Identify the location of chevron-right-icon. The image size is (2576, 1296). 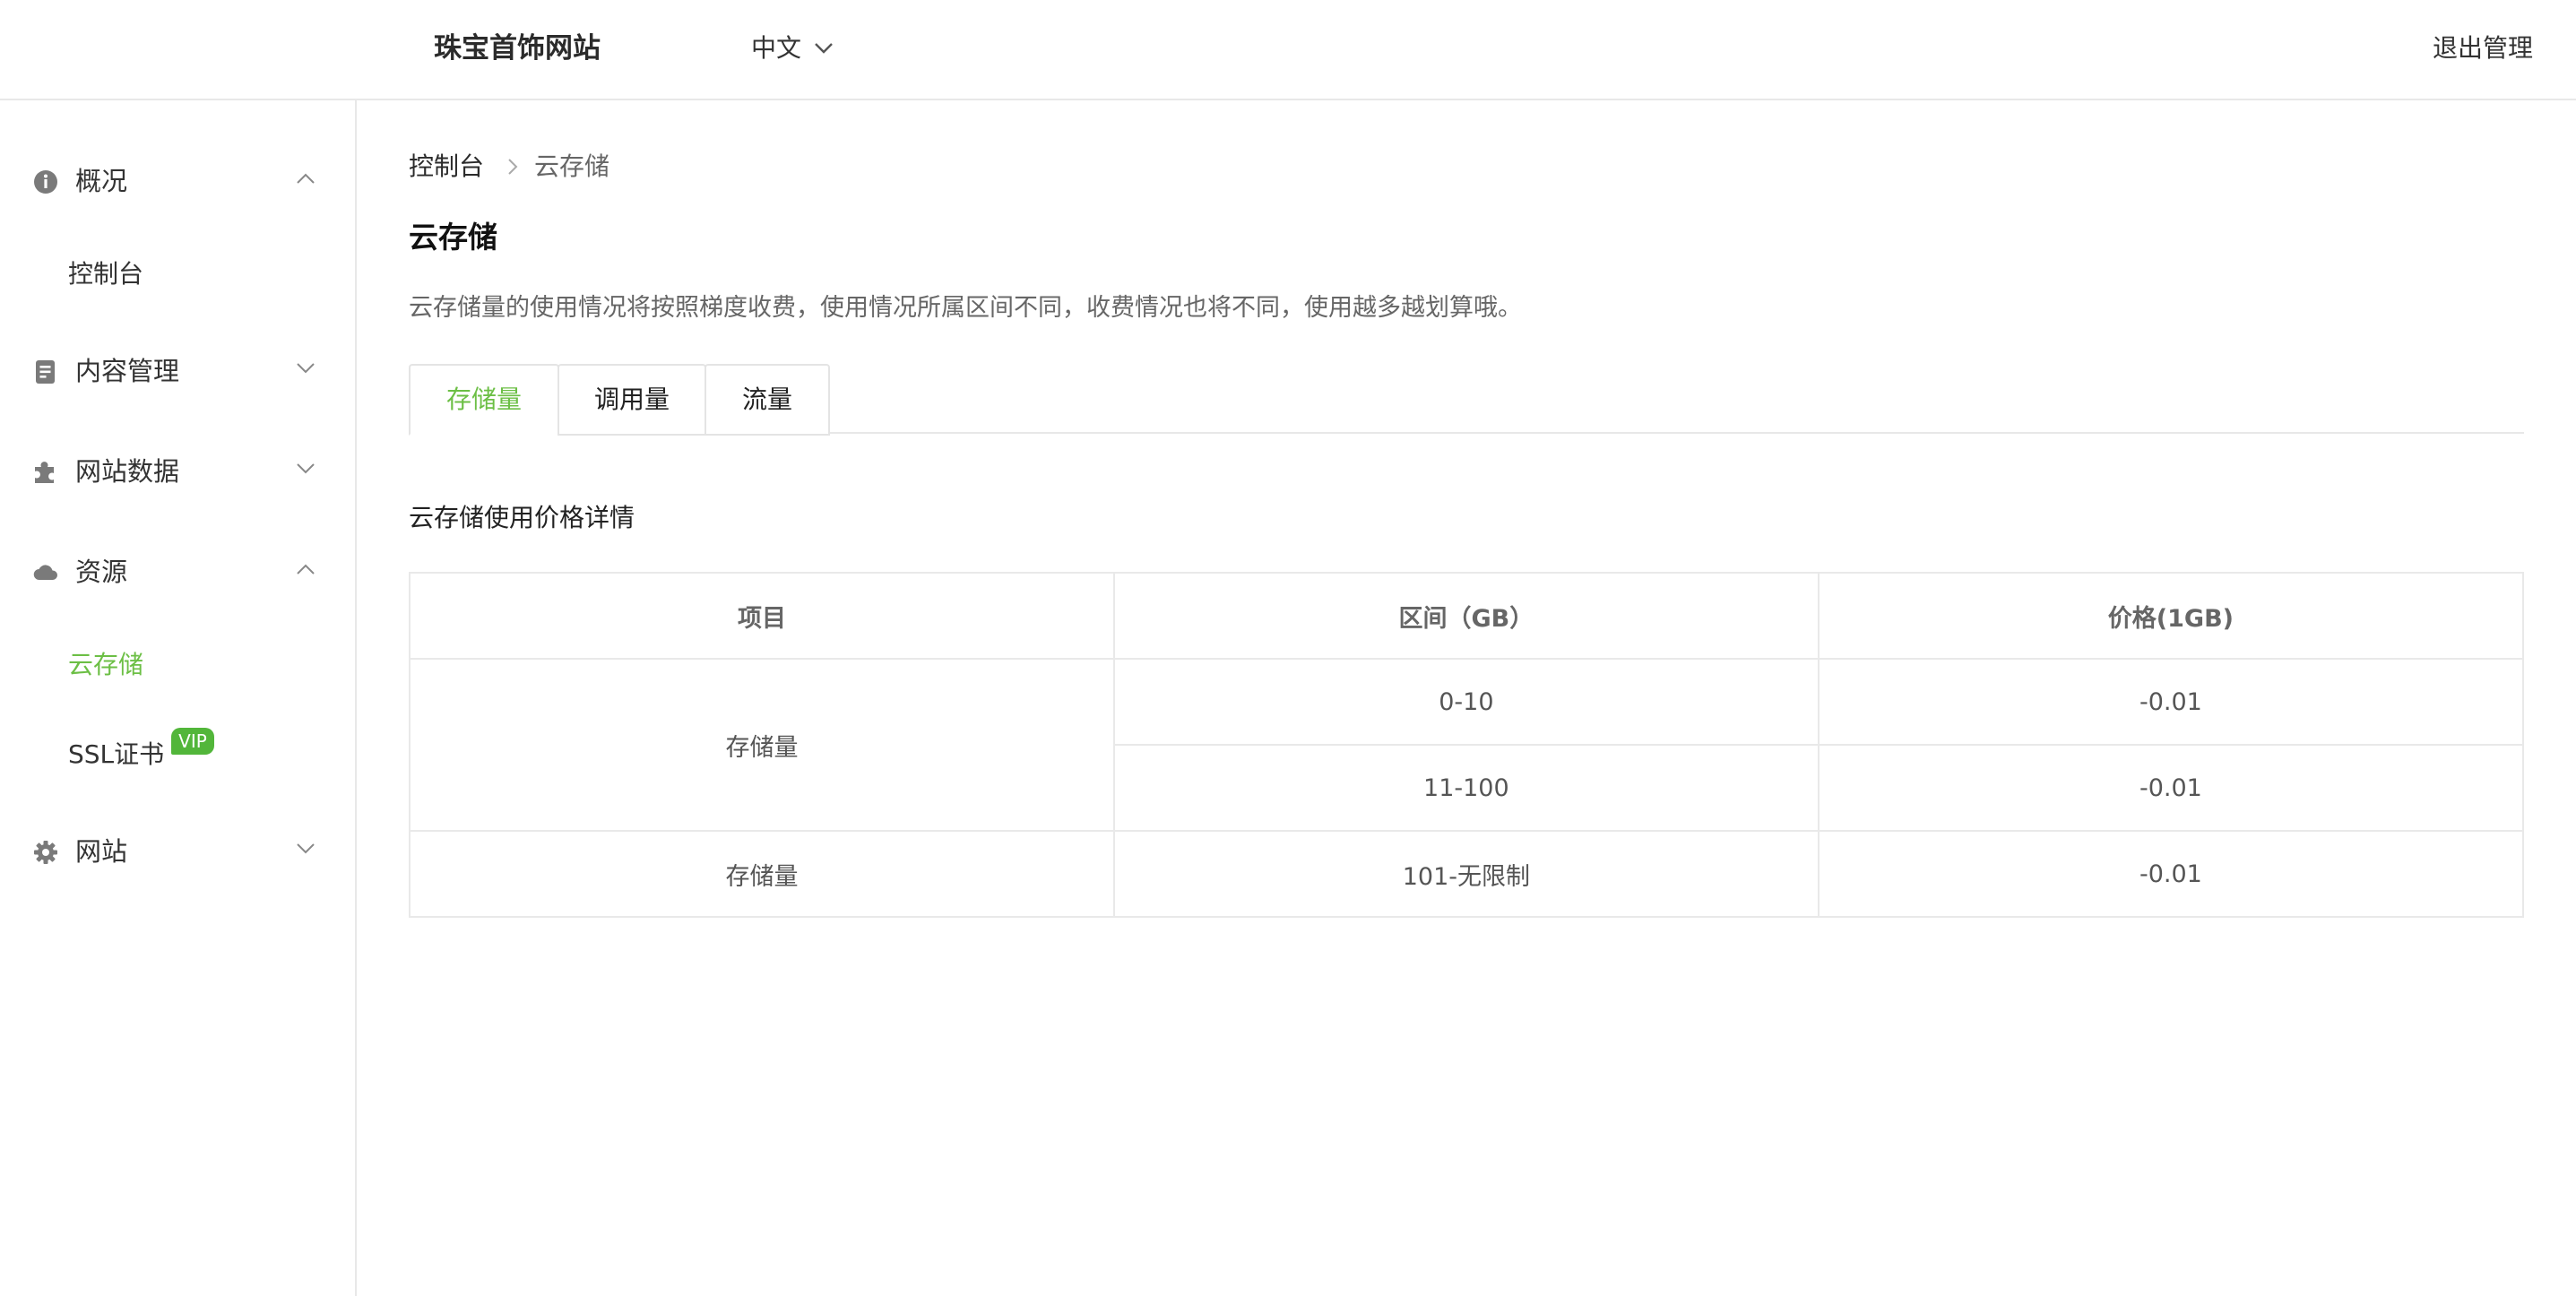
(512, 167).